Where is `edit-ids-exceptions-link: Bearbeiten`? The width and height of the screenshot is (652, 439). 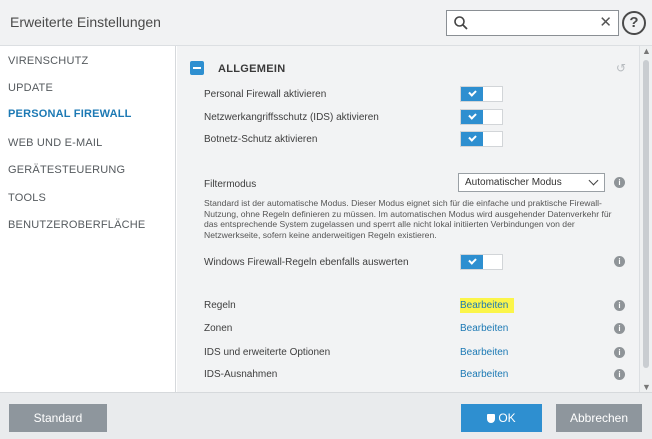
edit-ids-exceptions-link: Bearbeiten is located at coordinates (484, 374).